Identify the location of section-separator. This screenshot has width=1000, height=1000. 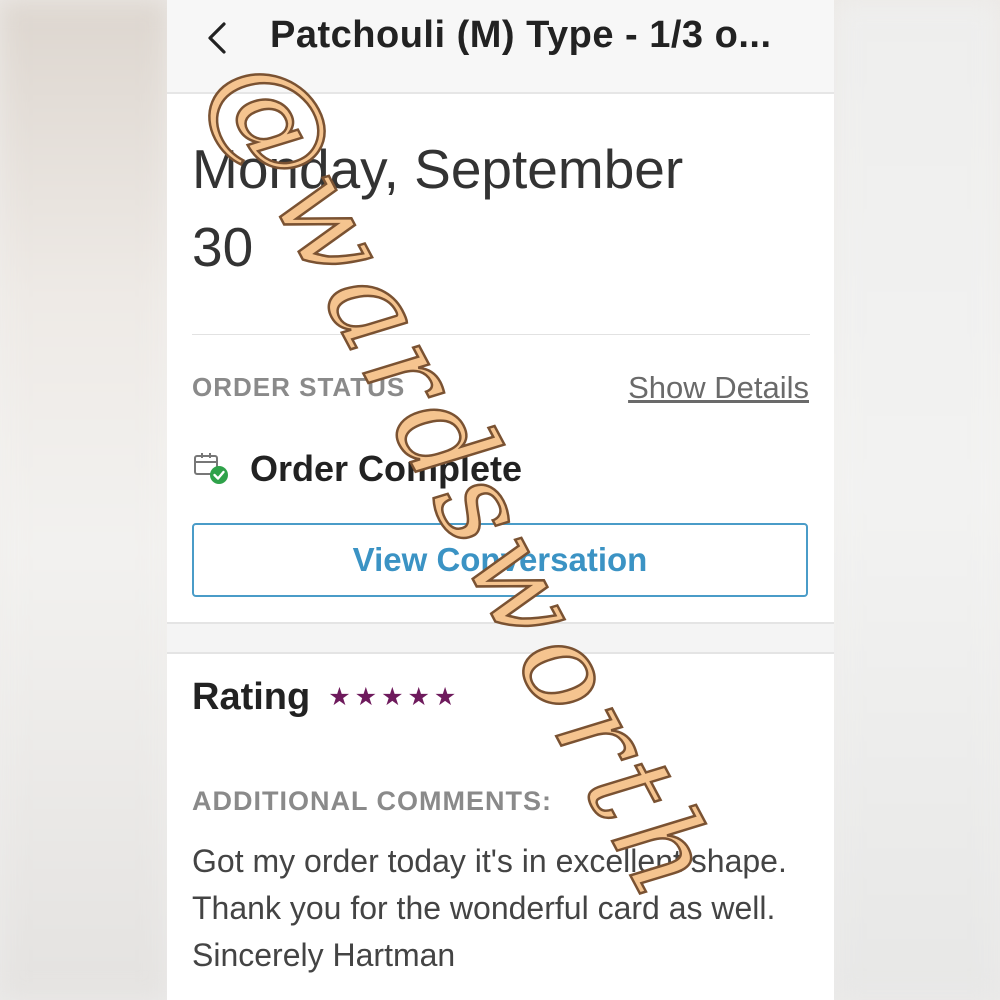
(500, 638).